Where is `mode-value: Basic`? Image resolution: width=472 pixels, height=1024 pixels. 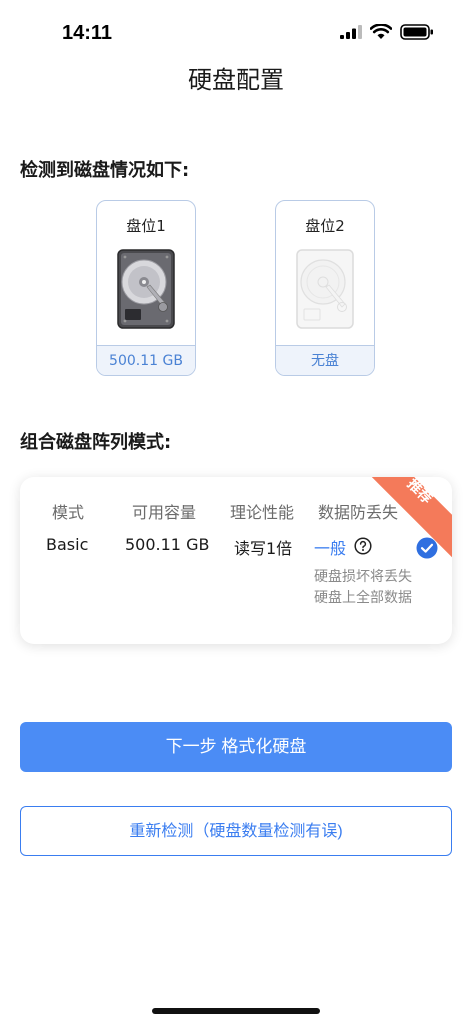
mode-value: Basic is located at coordinates (67, 544).